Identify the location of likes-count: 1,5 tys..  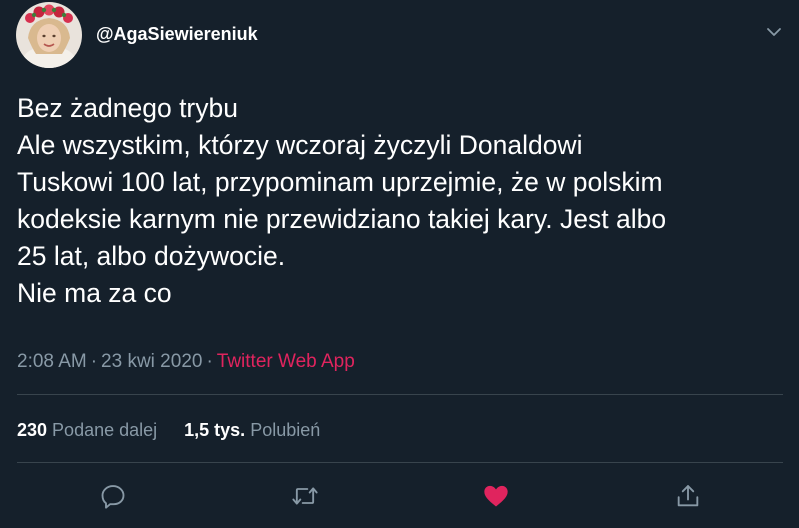
(215, 430).